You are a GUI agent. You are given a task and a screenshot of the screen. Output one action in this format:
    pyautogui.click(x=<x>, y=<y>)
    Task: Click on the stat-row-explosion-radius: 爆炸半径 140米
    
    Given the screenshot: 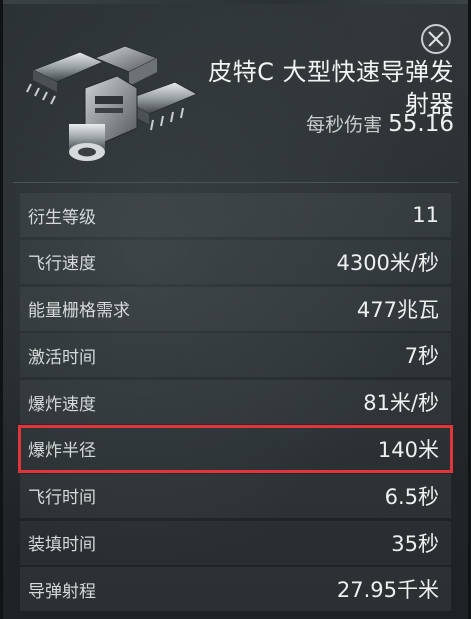 What is the action you would take?
    pyautogui.click(x=235, y=448)
    